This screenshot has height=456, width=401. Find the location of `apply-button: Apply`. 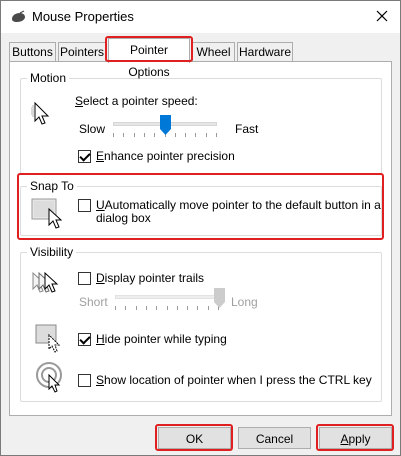

apply-button: Apply is located at coordinates (355, 438).